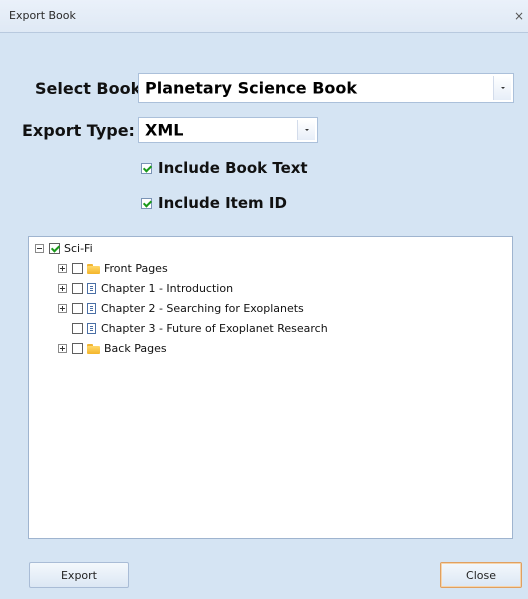 The width and height of the screenshot is (528, 599). I want to click on select-book-label: Select Book:, so click(91, 88).